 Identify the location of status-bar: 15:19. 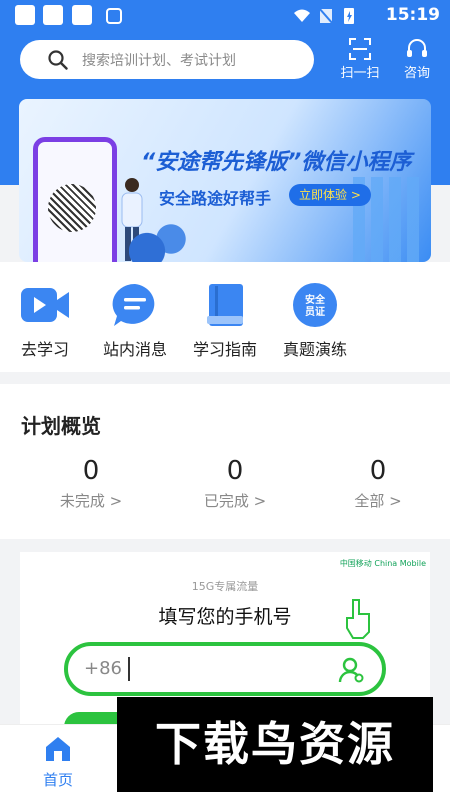
(225, 16).